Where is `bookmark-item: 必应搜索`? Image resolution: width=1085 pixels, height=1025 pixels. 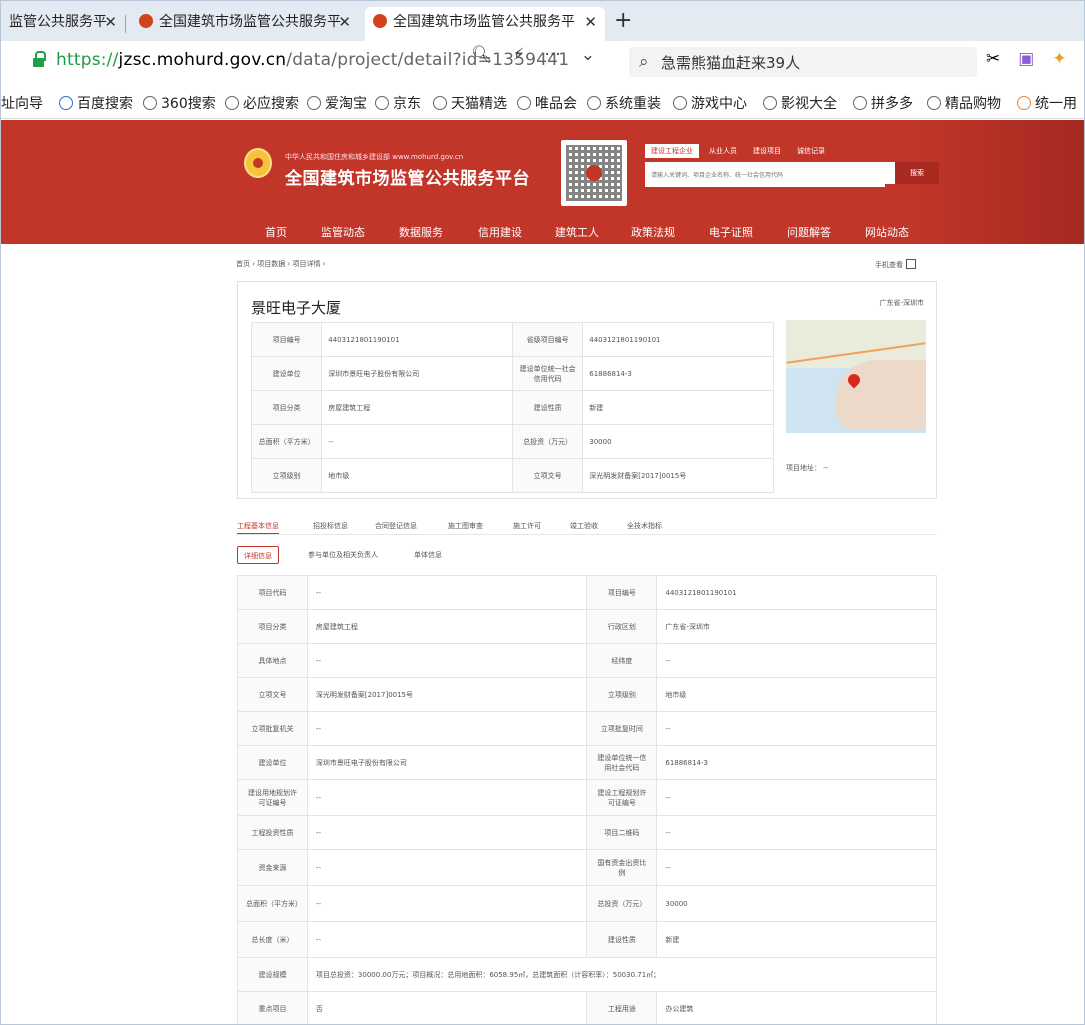 bookmark-item: 必应搜索 is located at coordinates (262, 103).